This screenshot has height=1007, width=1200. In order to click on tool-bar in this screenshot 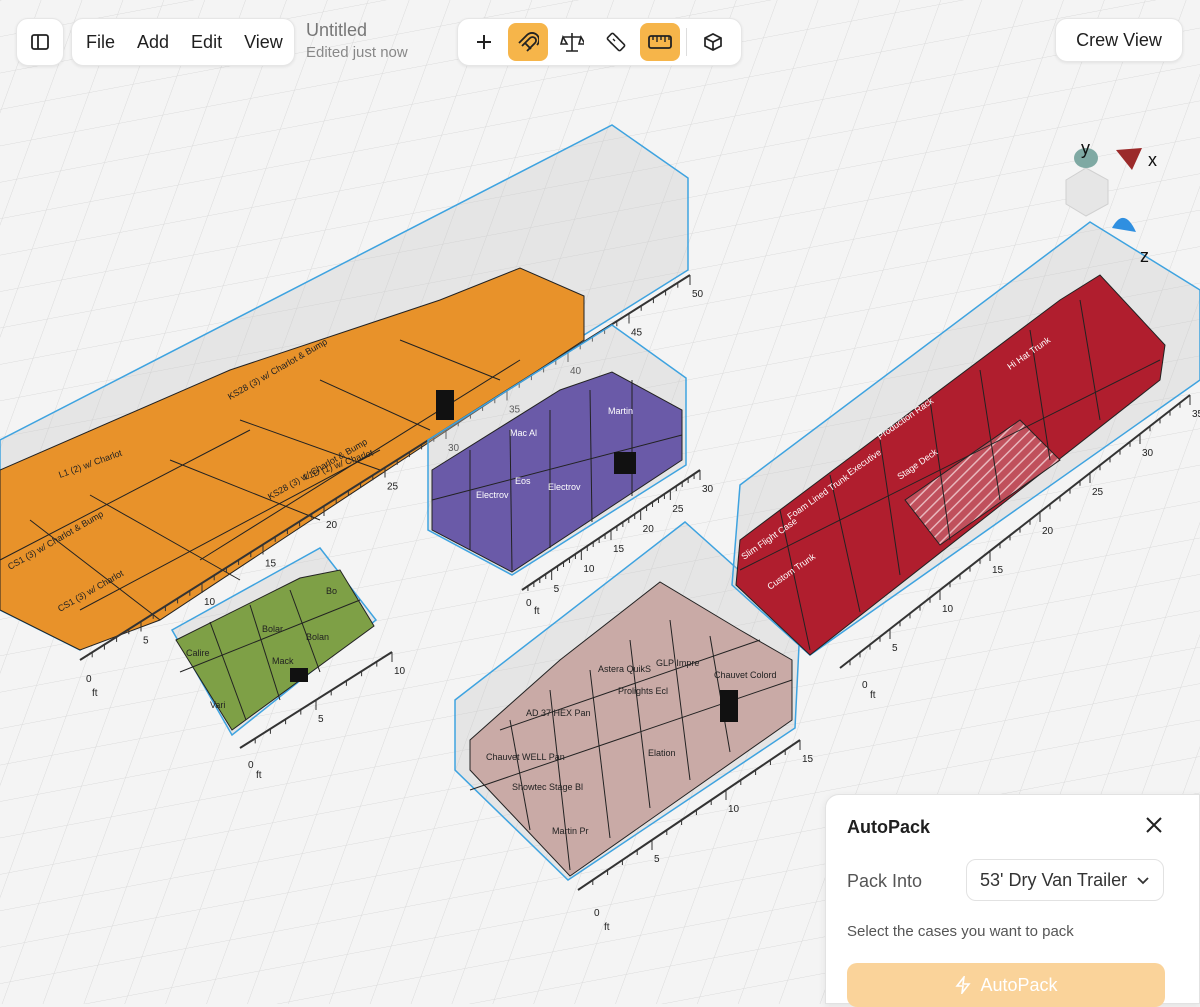, I will do `click(599, 42)`.